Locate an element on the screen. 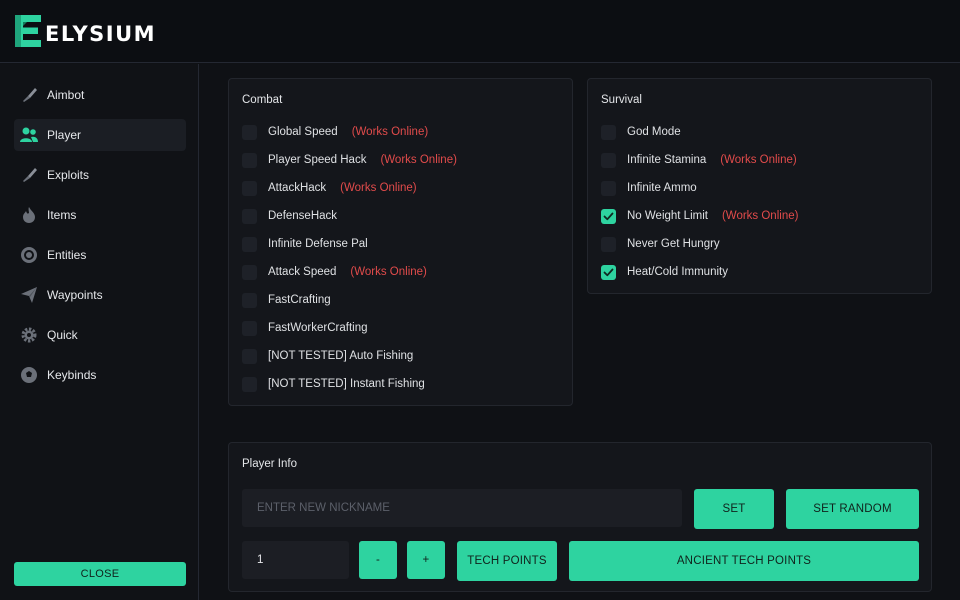 The height and width of the screenshot is (600, 960). option-label: Global Speed is located at coordinates (303, 132).